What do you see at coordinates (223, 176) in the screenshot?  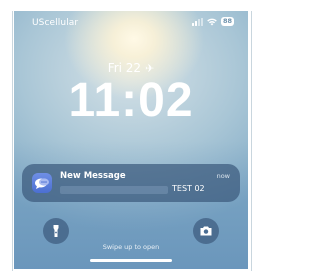 I see `notification-time: now` at bounding box center [223, 176].